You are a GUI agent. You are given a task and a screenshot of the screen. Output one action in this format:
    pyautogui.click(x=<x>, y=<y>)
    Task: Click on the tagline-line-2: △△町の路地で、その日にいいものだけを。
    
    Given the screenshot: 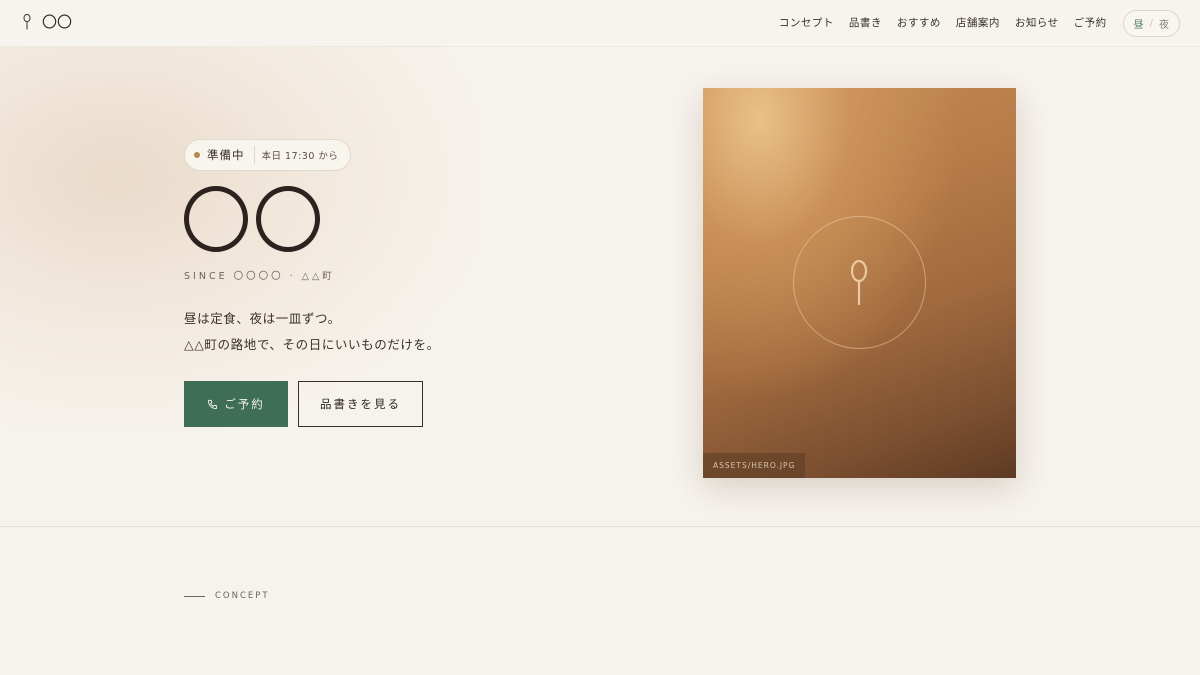 What is the action you would take?
    pyautogui.click(x=312, y=344)
    